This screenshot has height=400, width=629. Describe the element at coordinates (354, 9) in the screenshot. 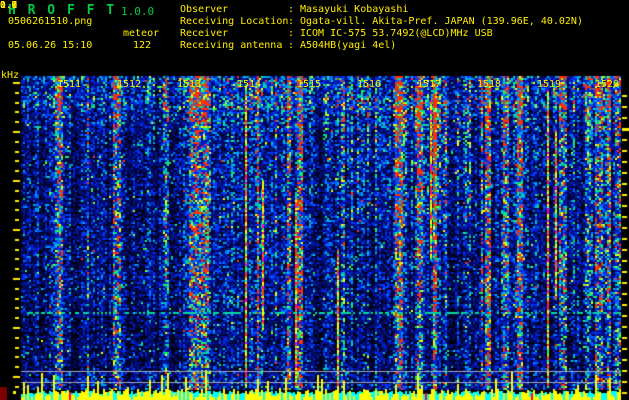

I see `info-value: Masayuki Kobayashi` at that location.